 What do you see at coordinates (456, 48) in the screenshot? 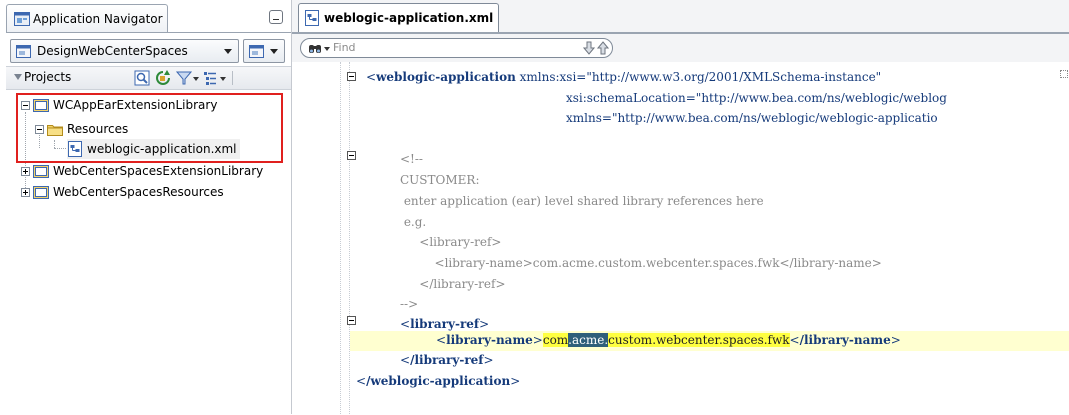
I see `find-input: Find` at bounding box center [456, 48].